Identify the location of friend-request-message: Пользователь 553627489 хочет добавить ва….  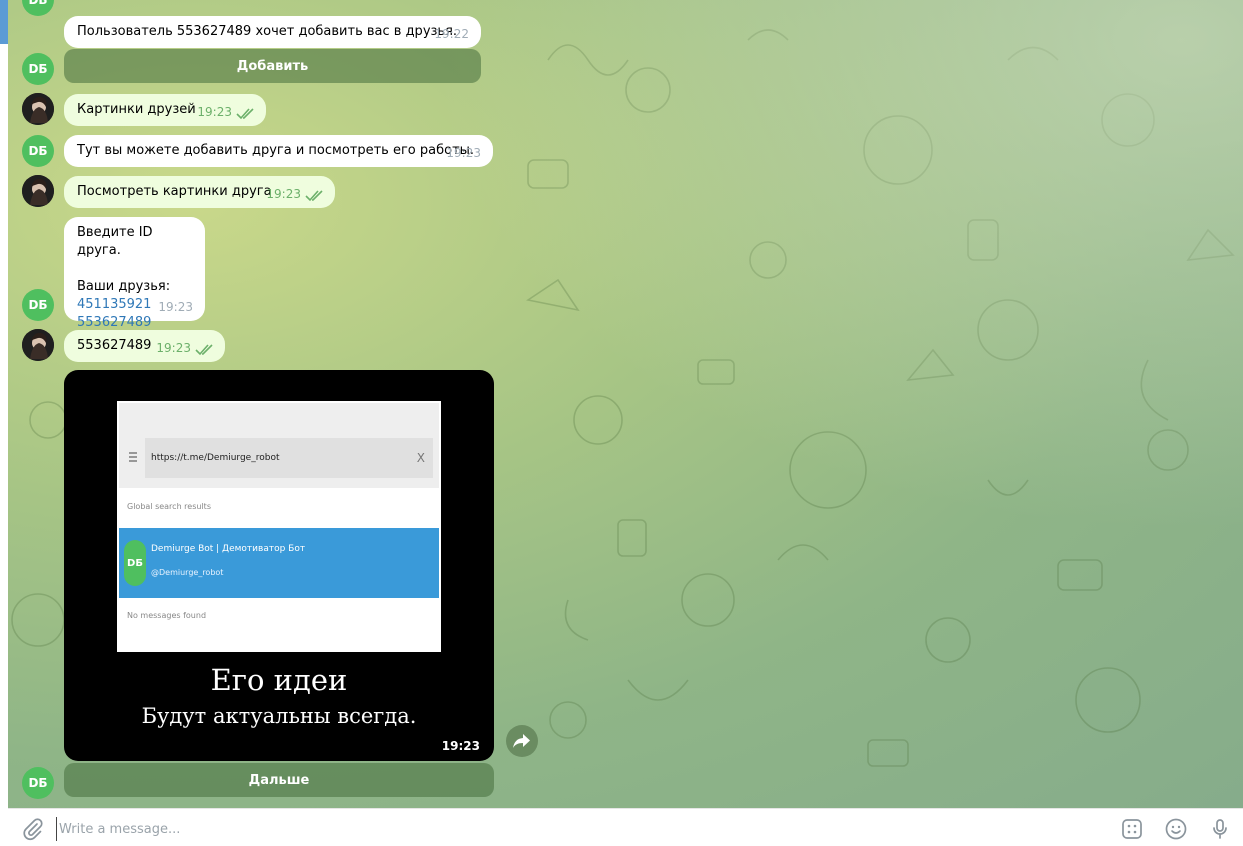
(272, 32).